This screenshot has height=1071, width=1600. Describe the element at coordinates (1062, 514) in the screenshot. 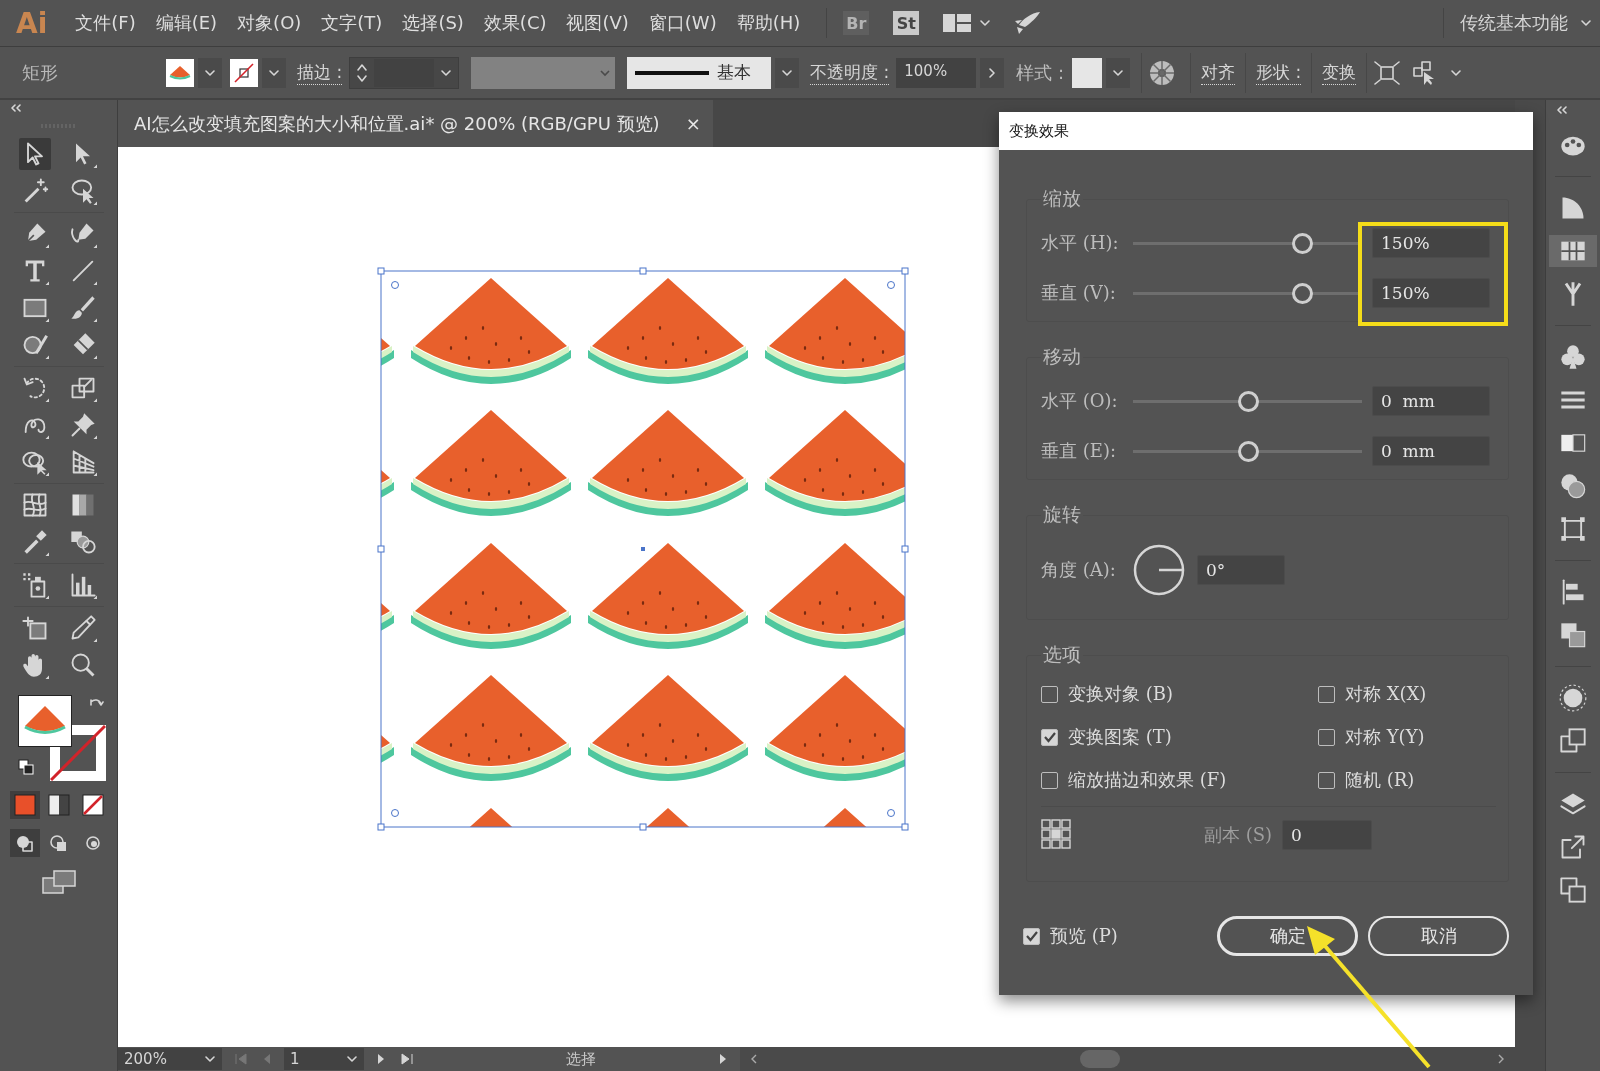

I see `section-heading: 旋转` at that location.